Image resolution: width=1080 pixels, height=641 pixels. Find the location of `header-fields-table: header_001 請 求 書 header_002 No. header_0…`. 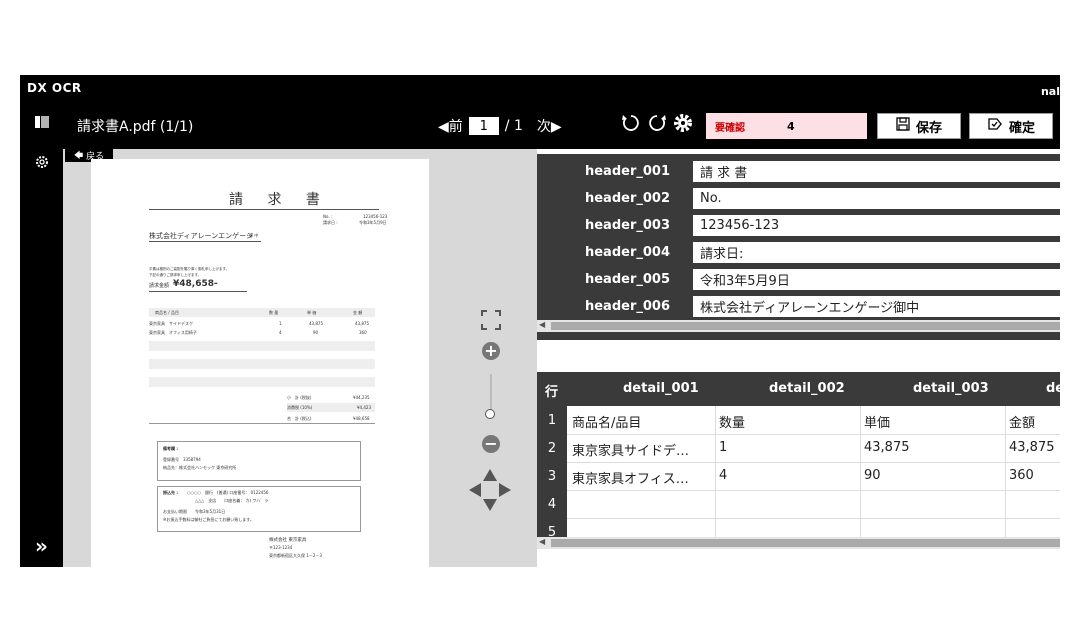

header-fields-table: header_001 請 求 書 header_002 No. header_0… is located at coordinates (798, 247).